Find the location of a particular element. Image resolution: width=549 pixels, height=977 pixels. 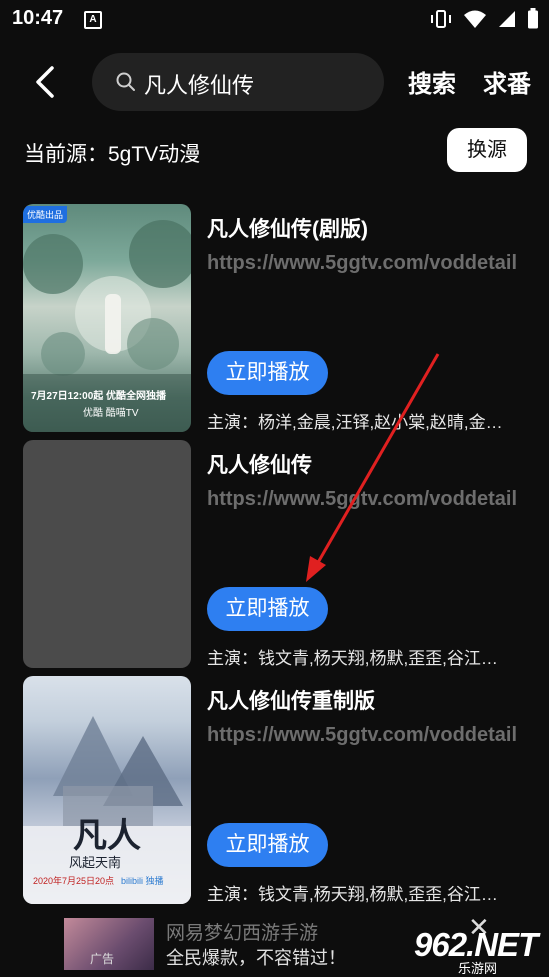

poster-image: 凡人 风起天南 2020年7月25日20点 bilibili 独播 is located at coordinates (107, 790).